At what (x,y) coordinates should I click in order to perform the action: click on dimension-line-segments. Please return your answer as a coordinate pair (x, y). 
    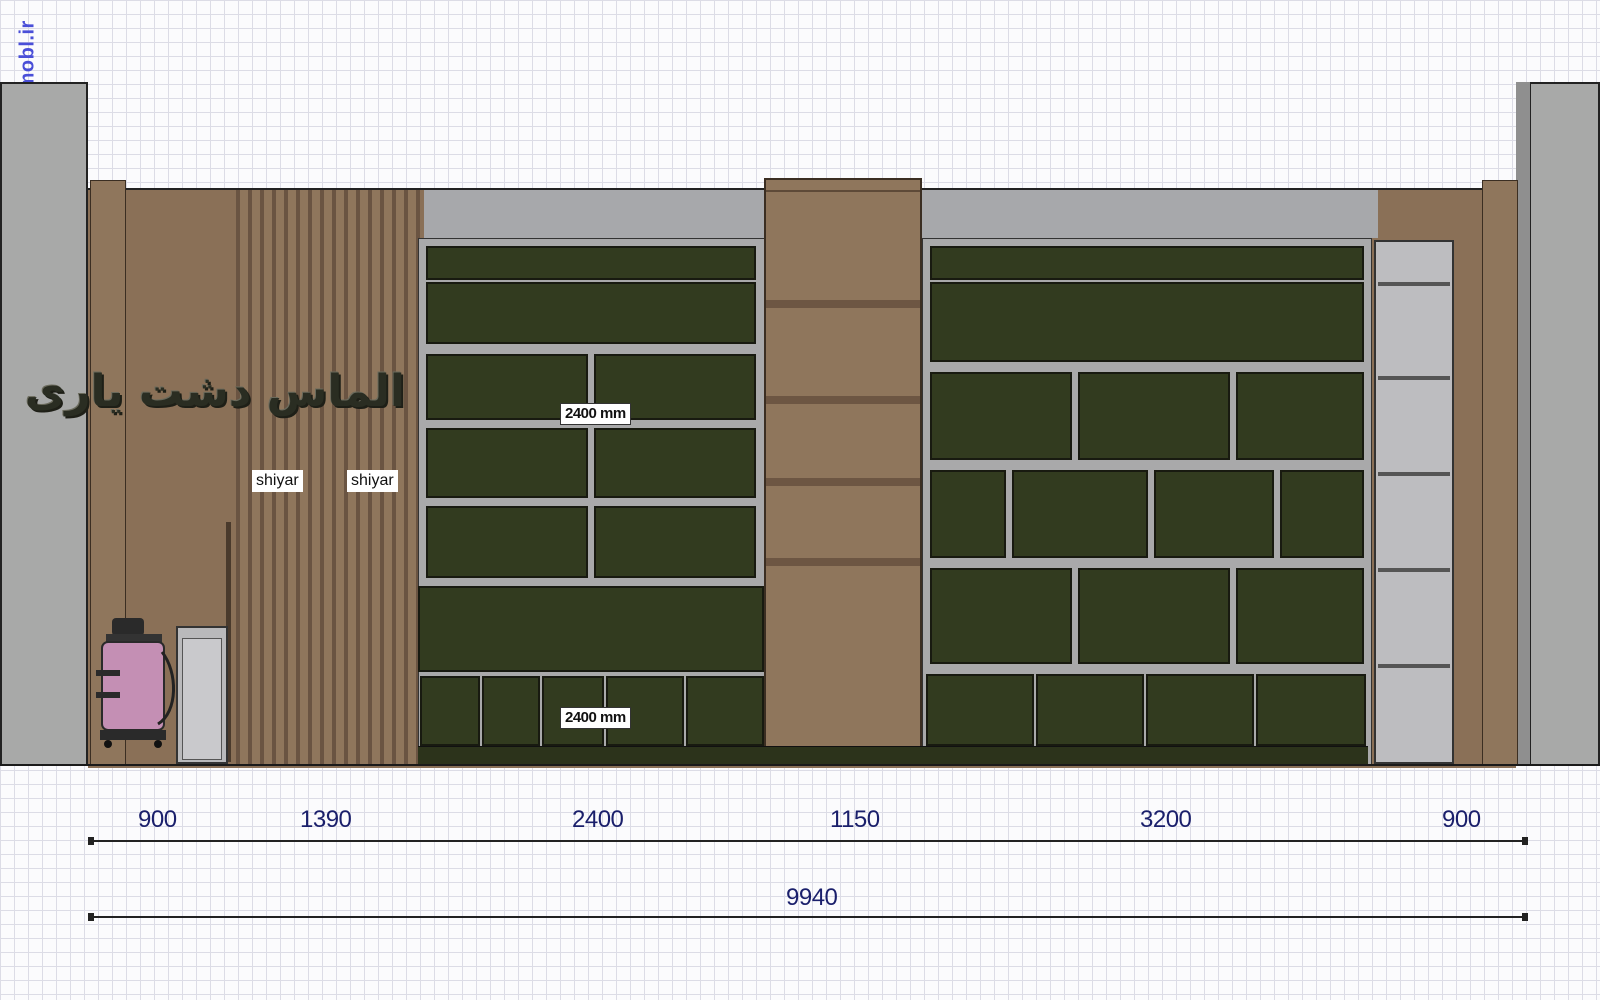
    Looking at the image, I should click on (808, 841).